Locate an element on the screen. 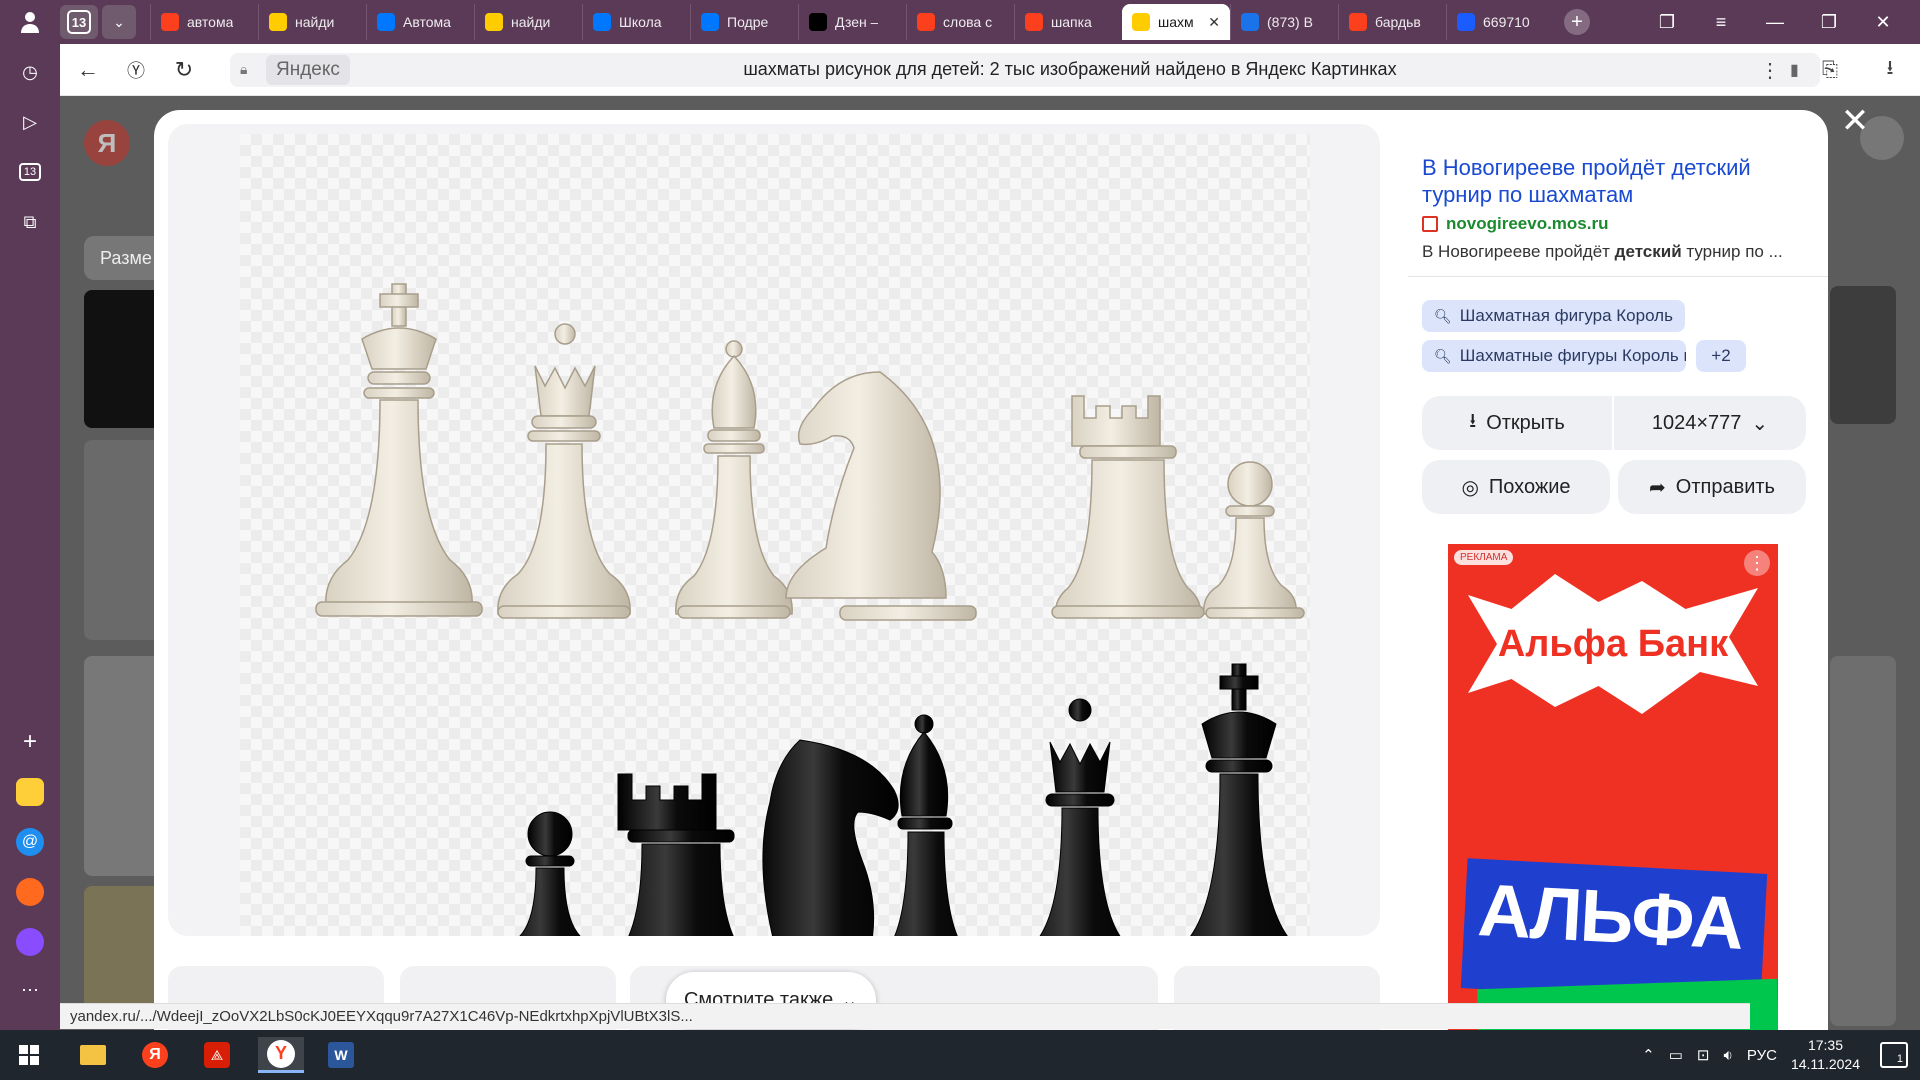 This screenshot has width=1920, height=1080. tab-label: автома is located at coordinates (210, 22).